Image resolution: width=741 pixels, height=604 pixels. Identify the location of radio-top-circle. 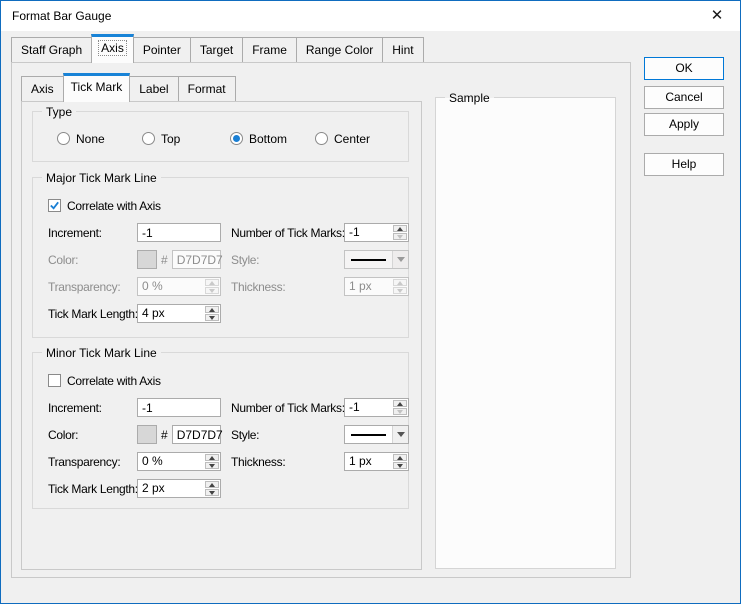
(148, 138).